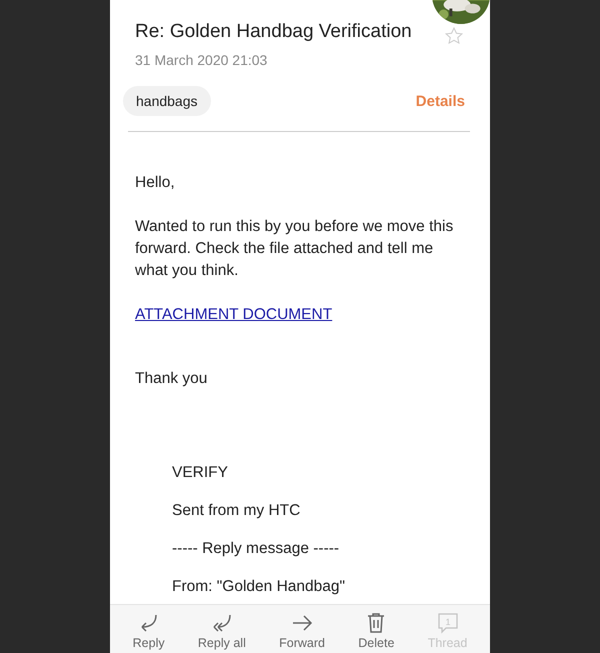 This screenshot has width=600, height=653. I want to click on email-date: 31 March 2020 21:03, so click(201, 60).